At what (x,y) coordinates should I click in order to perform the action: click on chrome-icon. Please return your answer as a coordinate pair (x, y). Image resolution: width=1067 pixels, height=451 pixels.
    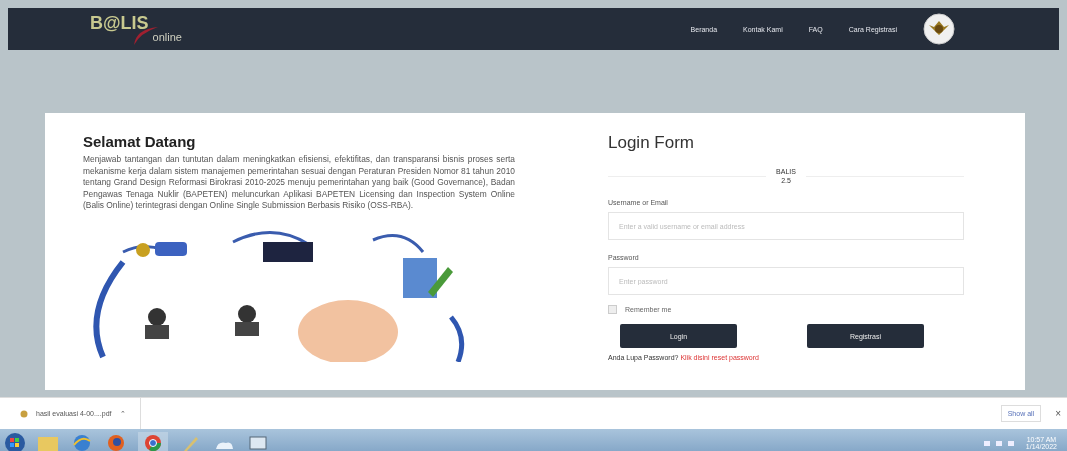
    Looking at the image, I should click on (153, 441).